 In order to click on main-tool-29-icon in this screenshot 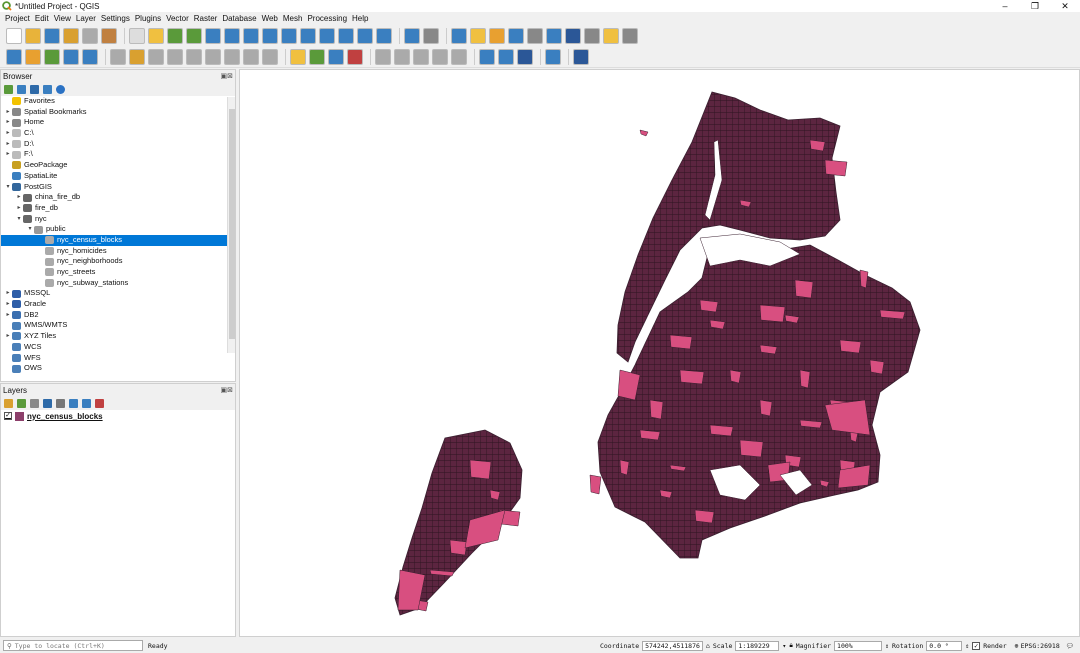, I will do `click(535, 36)`.